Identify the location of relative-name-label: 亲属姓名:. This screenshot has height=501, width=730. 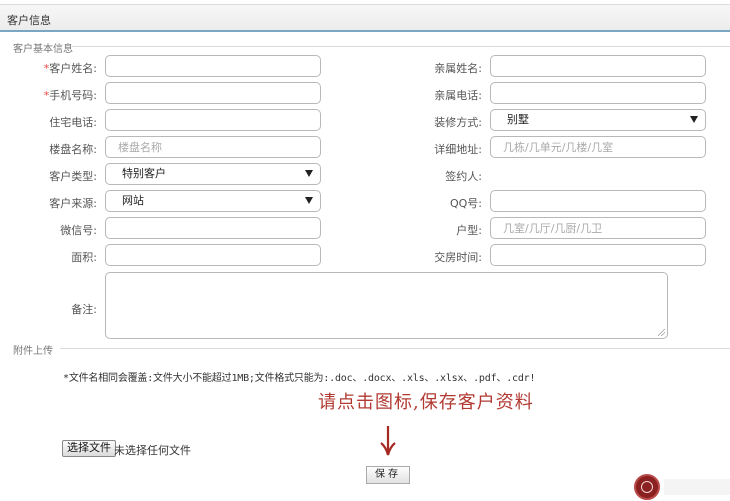
(458, 68).